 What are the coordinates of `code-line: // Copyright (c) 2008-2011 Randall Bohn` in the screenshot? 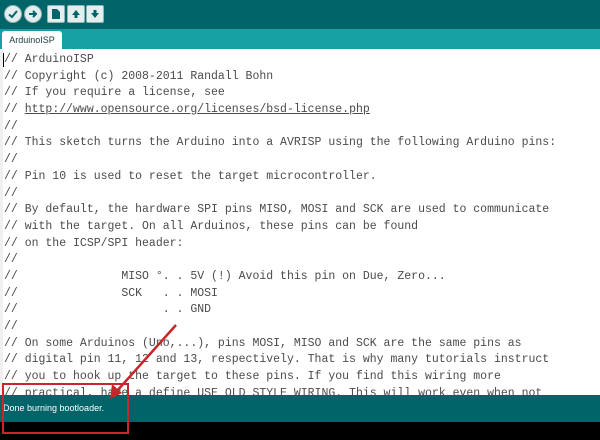 It's located at (139, 76).